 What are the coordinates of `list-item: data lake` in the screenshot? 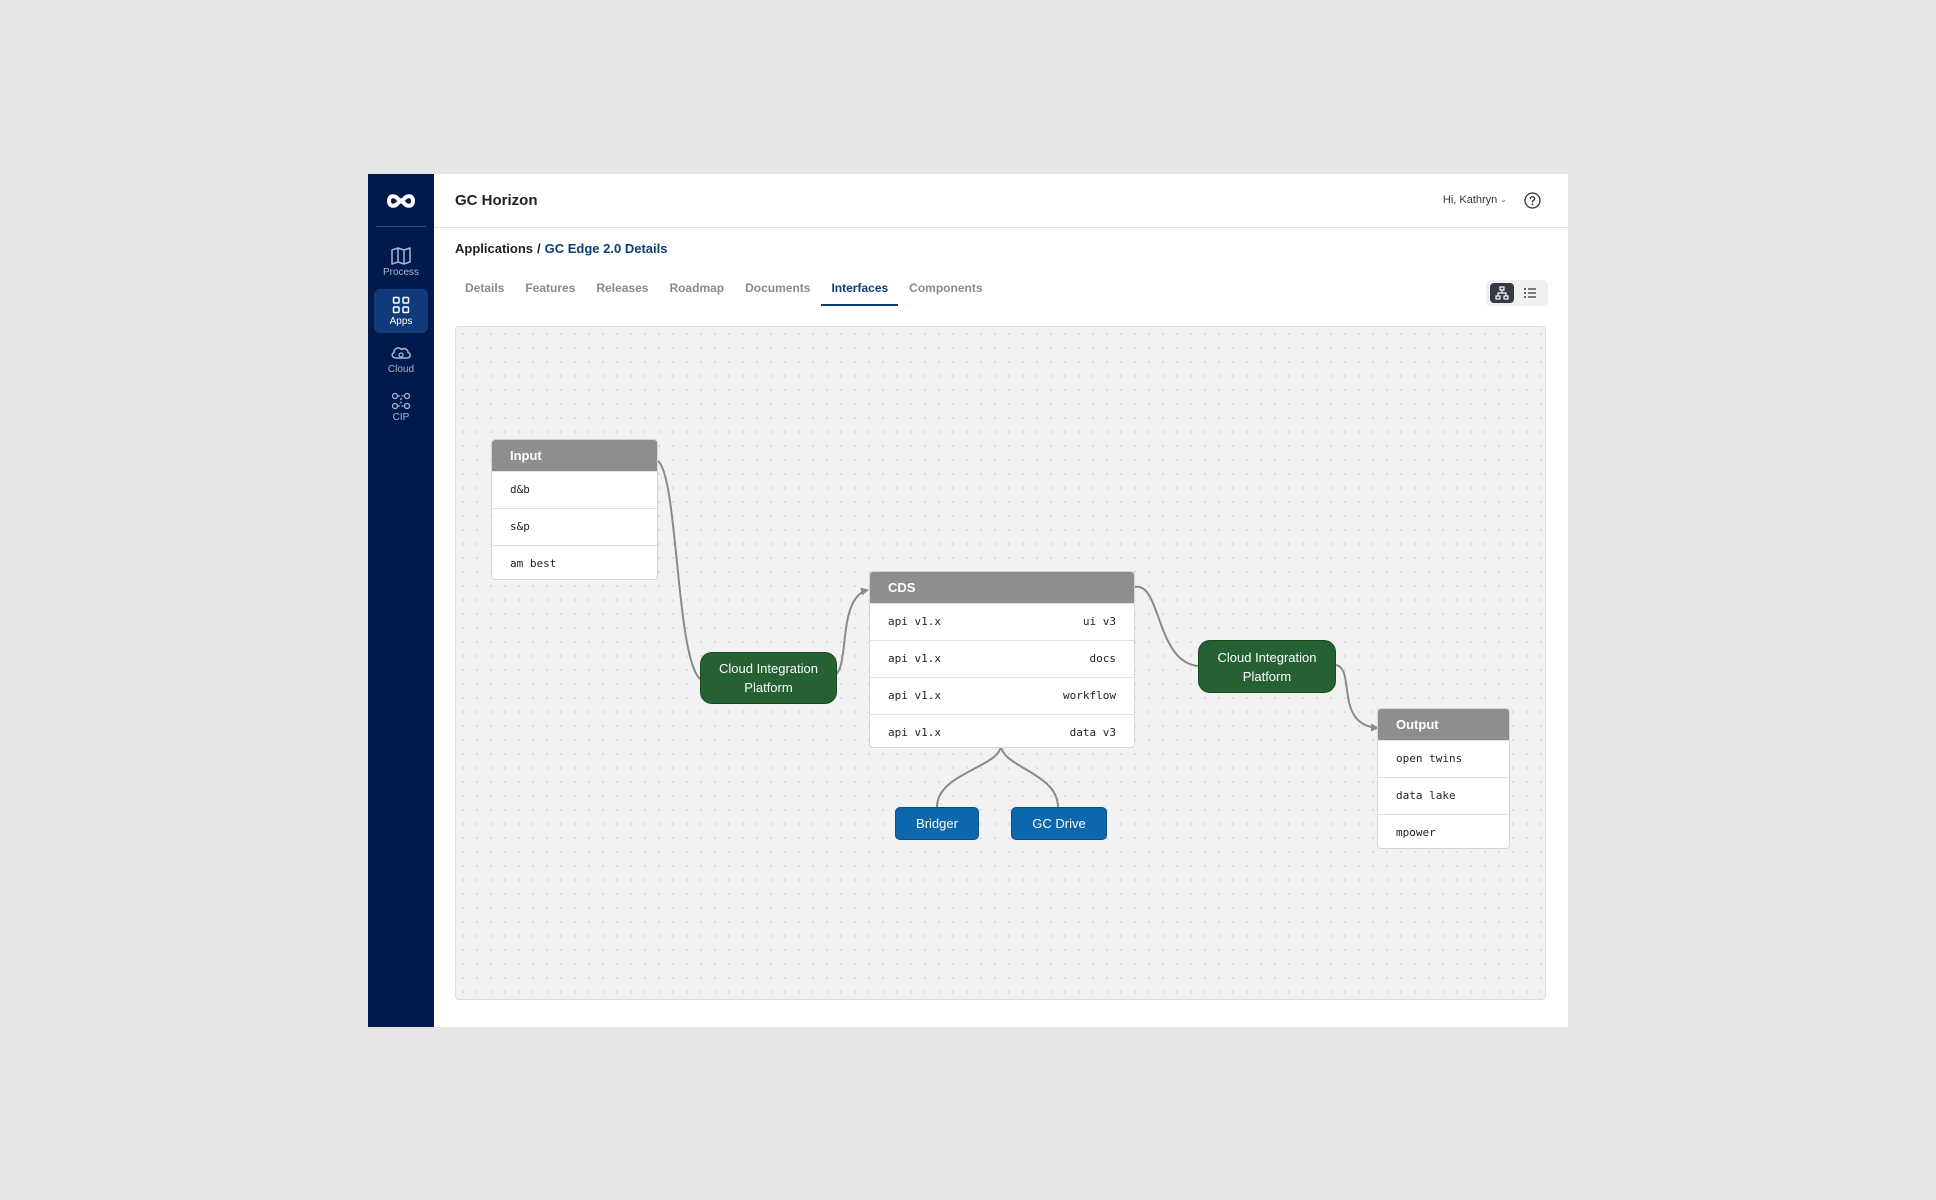 It's located at (1443, 795).